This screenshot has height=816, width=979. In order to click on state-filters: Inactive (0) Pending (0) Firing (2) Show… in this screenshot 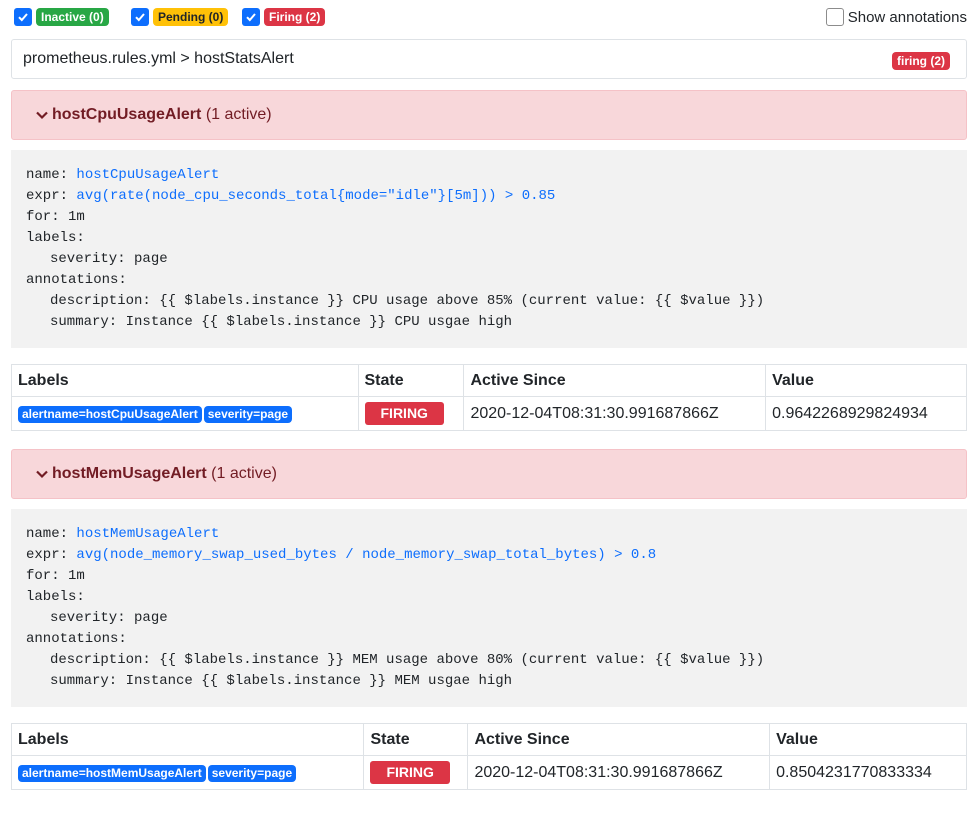, I will do `click(490, 18)`.